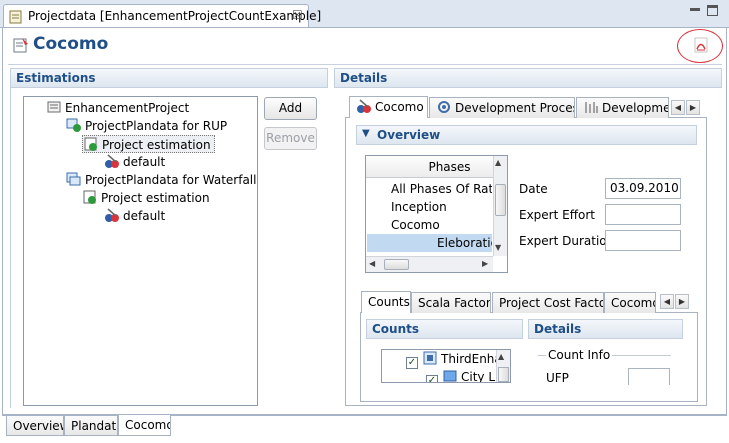 The height and width of the screenshot is (443, 729). I want to click on counts-item-thirdenha: ✓ ThirdEnha, so click(454, 359).